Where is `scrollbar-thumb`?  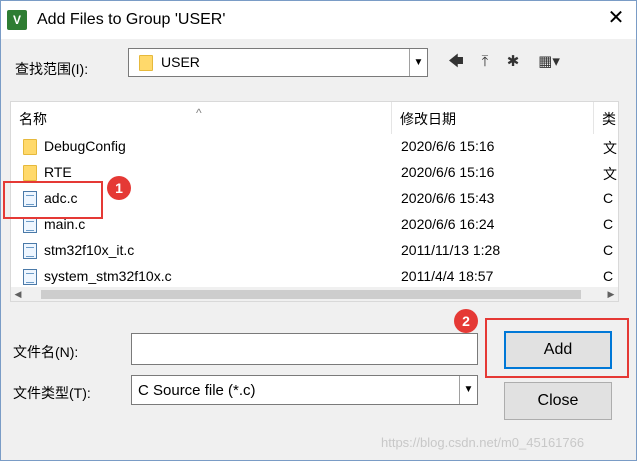
scrollbar-thumb is located at coordinates (311, 294).